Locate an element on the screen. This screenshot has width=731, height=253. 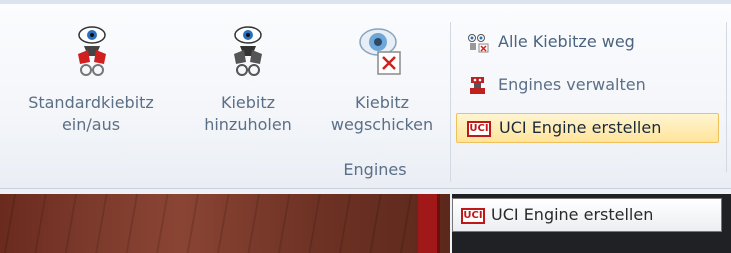
create-uci-engine-button: UCI UCI Engine erstellen is located at coordinates (587, 128).